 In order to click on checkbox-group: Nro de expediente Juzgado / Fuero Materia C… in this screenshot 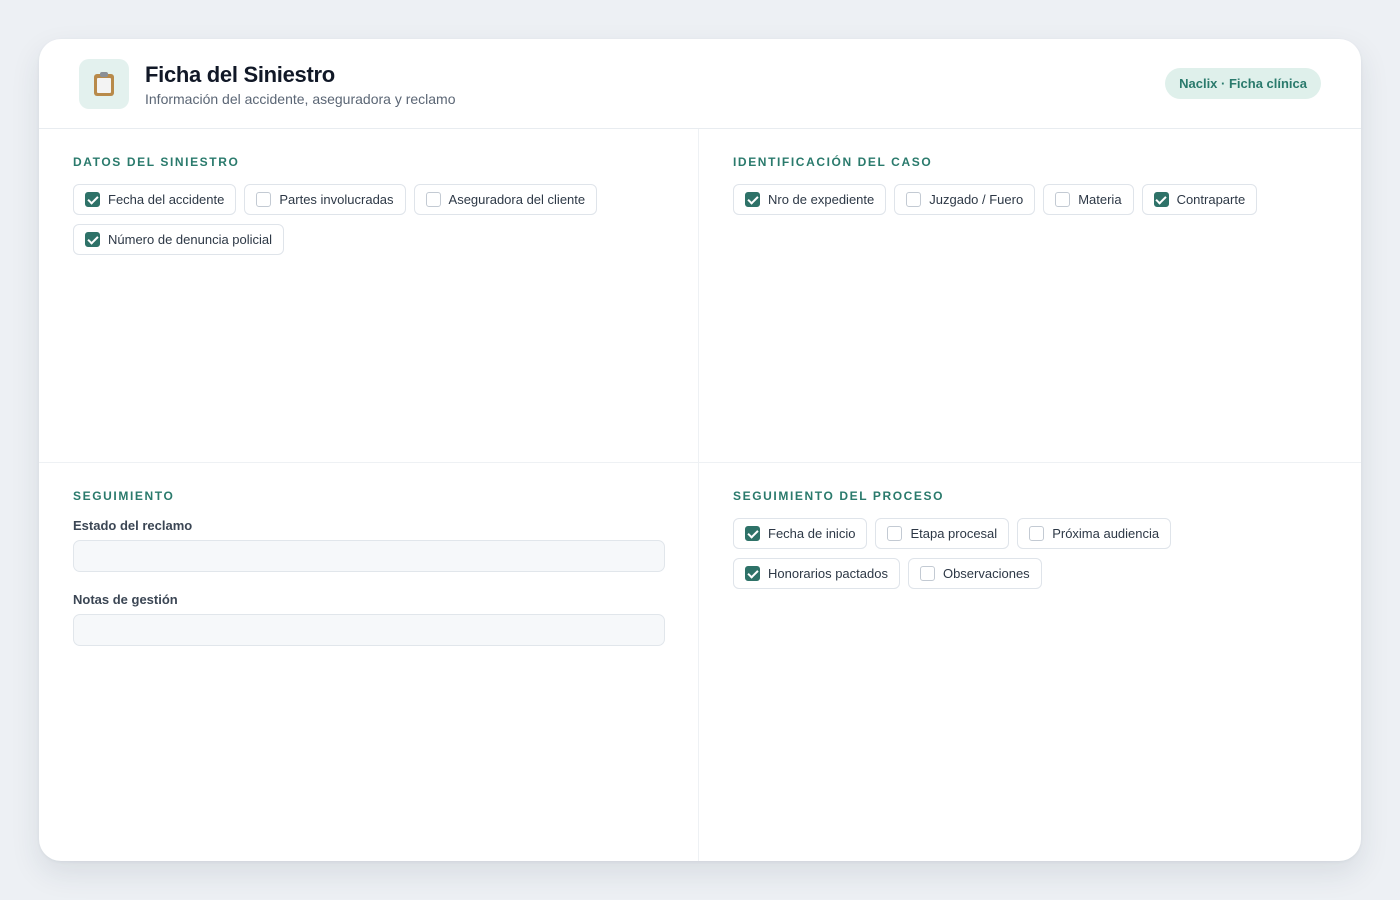, I will do `click(1030, 199)`.